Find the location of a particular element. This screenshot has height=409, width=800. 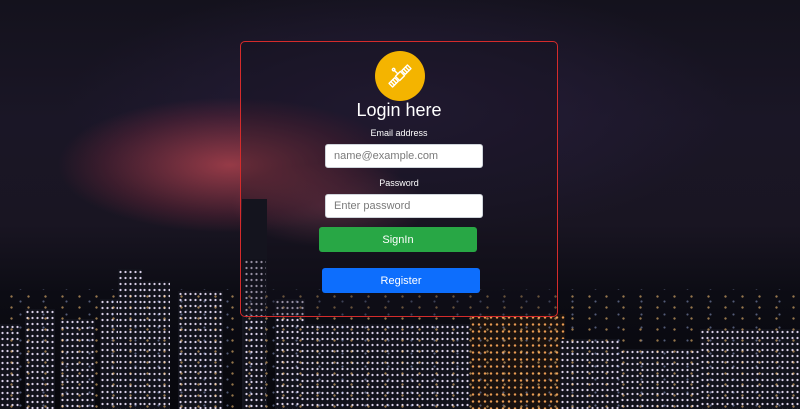

email-label: Email address is located at coordinates (399, 133).